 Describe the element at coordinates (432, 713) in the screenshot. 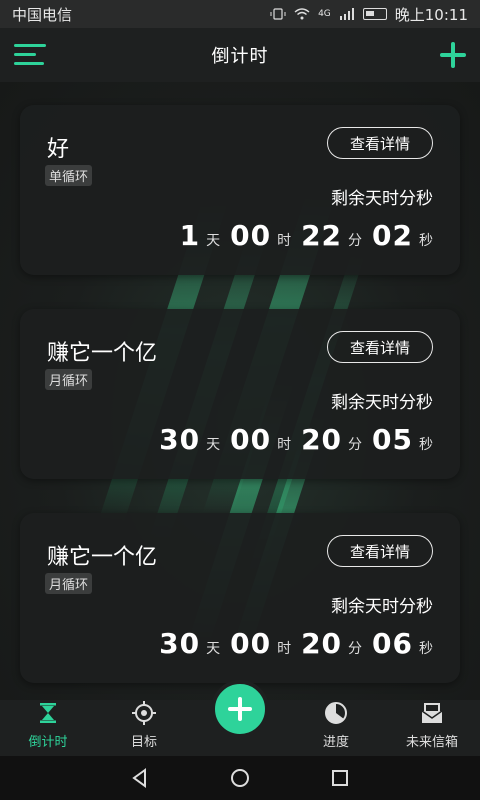

I see `mailbox-icon` at that location.